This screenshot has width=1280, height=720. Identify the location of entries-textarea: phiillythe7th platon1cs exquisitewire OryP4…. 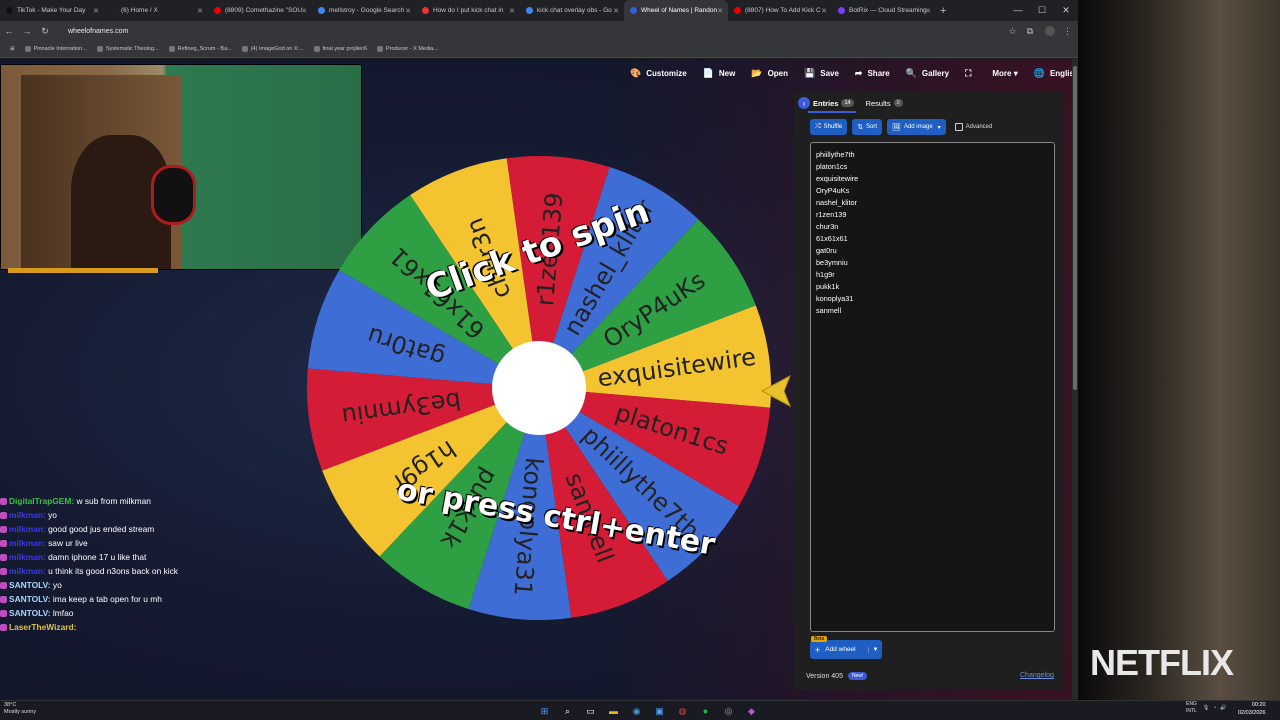
(932, 387).